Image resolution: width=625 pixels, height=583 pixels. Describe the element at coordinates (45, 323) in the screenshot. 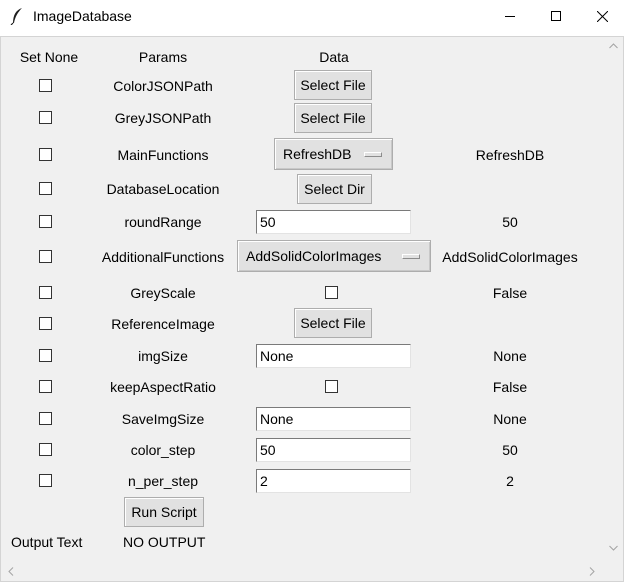

I see `set-none-checkbox-referenceimage` at that location.